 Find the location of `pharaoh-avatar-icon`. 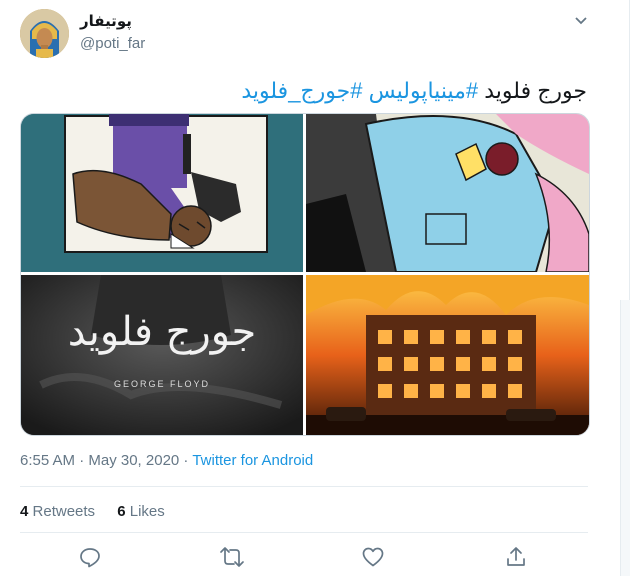

pharaoh-avatar-icon is located at coordinates (44, 33).